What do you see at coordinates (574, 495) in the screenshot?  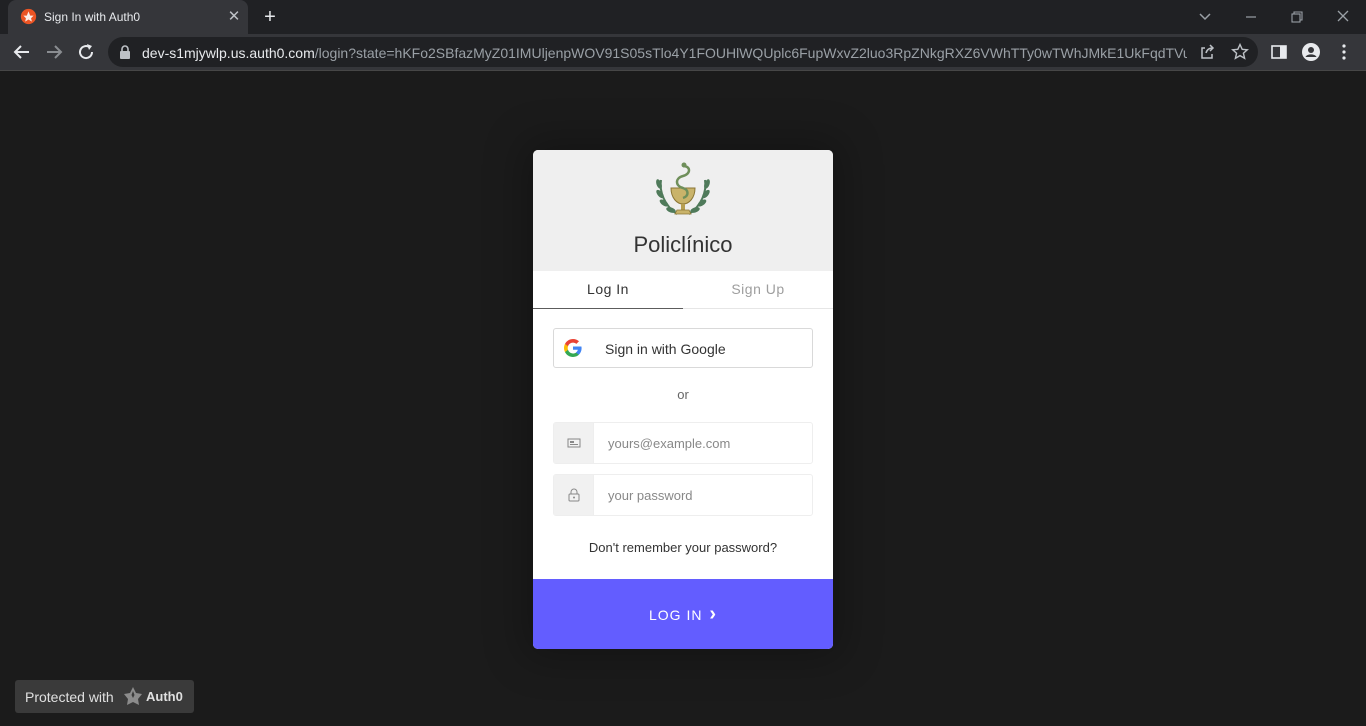 I see `padlock-icon` at bounding box center [574, 495].